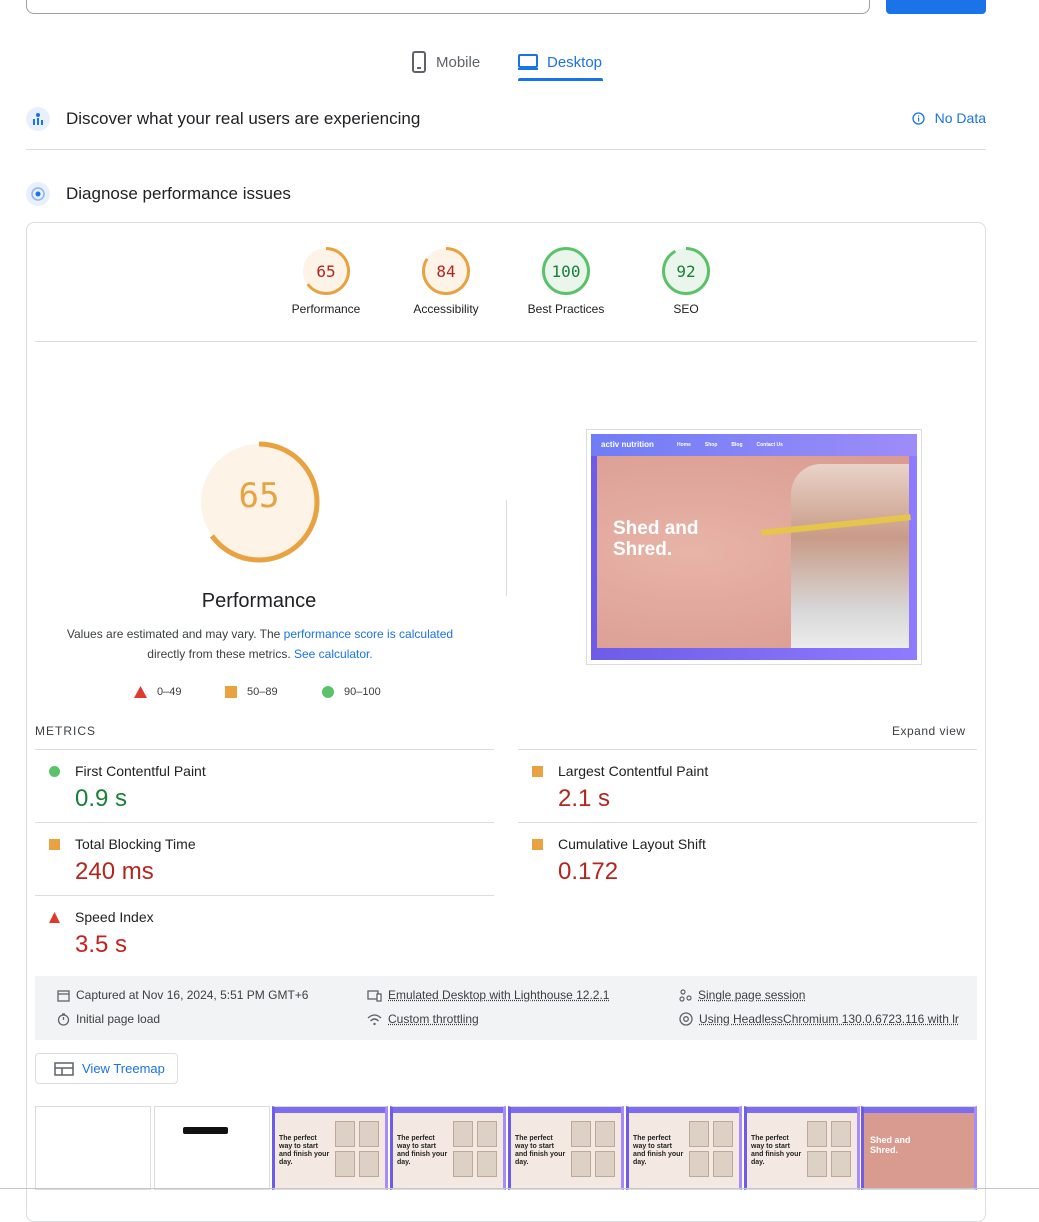  What do you see at coordinates (123, 1068) in the screenshot?
I see `view-treemap-label: View Treemap` at bounding box center [123, 1068].